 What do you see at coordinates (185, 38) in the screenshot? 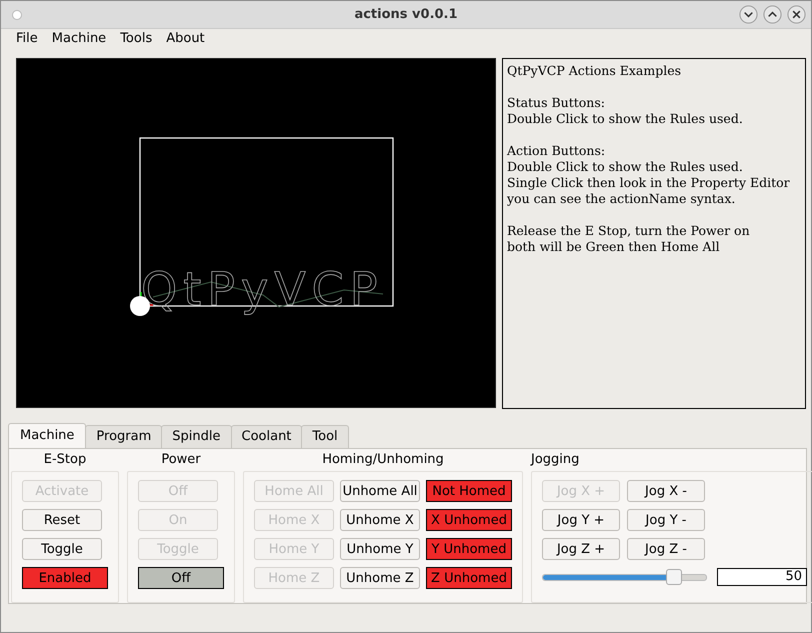
I see `menu-item: About` at bounding box center [185, 38].